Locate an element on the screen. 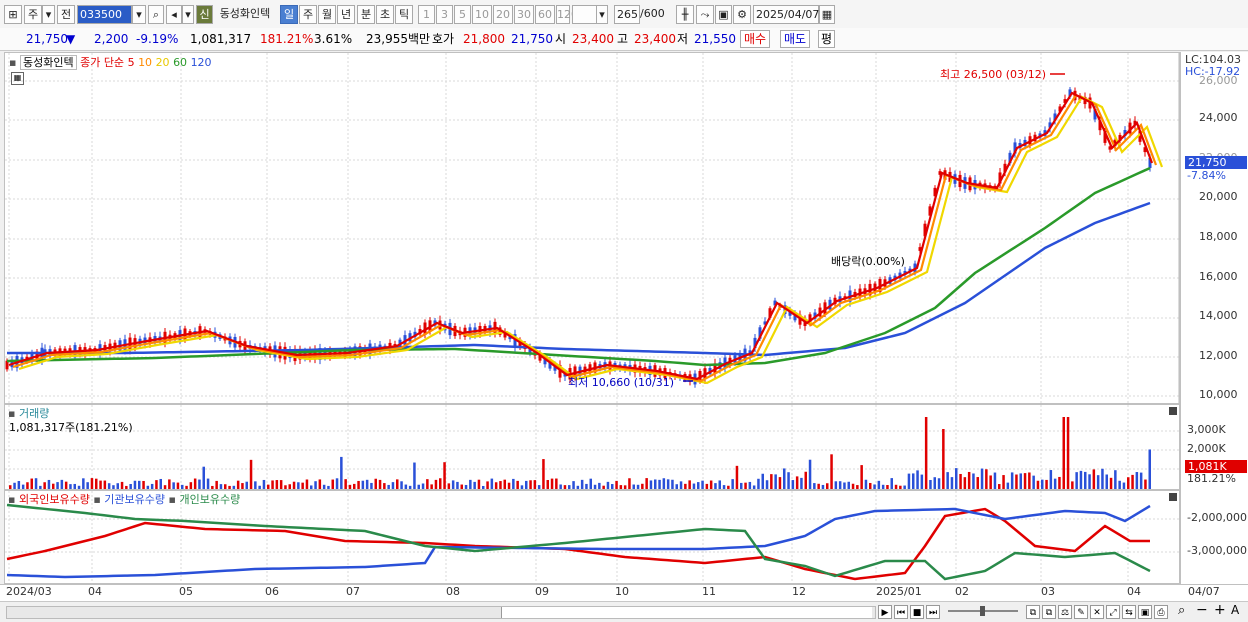  interval-60: 60 is located at coordinates (545, 14).